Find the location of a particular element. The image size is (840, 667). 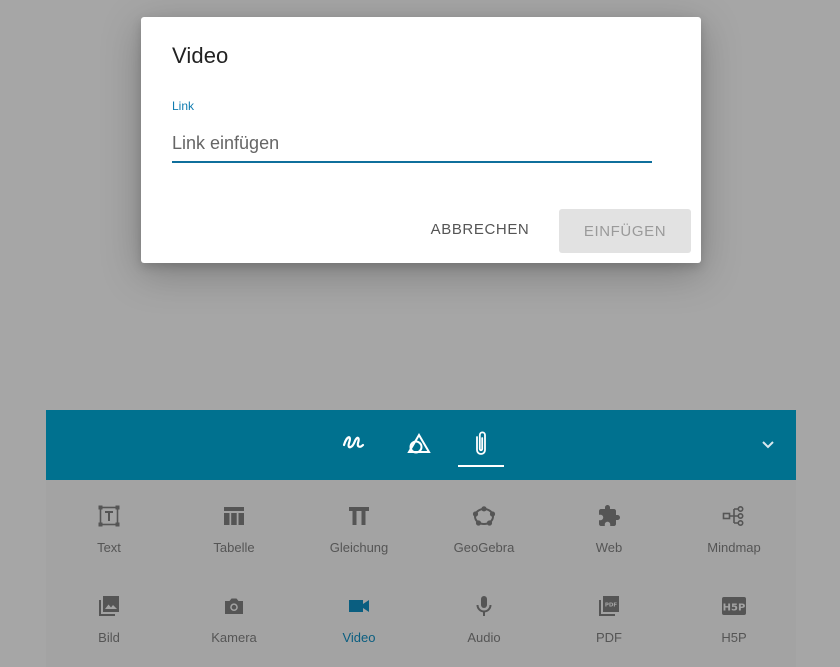

svg-text: H5P is located at coordinates (734, 608).